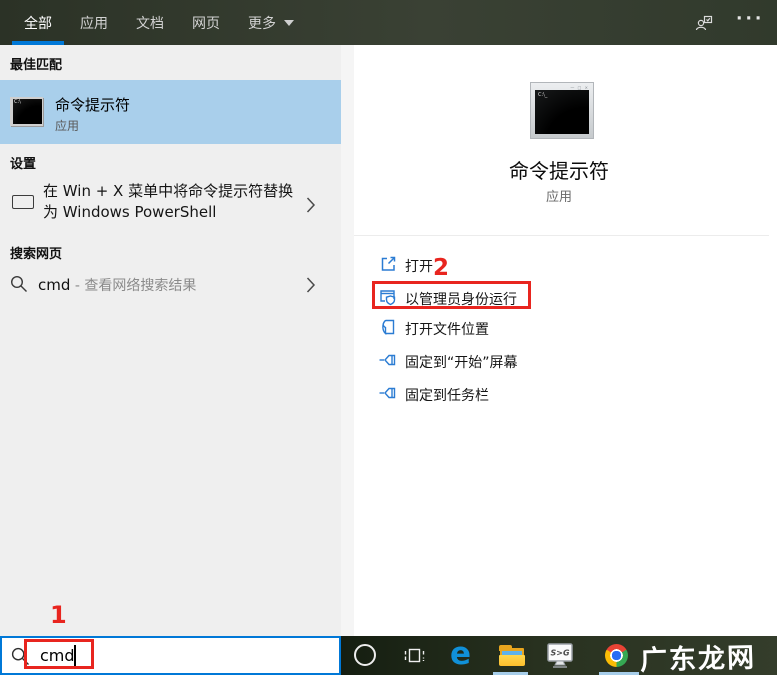  I want to click on cmd-app-icon: C:\, so click(26, 111).